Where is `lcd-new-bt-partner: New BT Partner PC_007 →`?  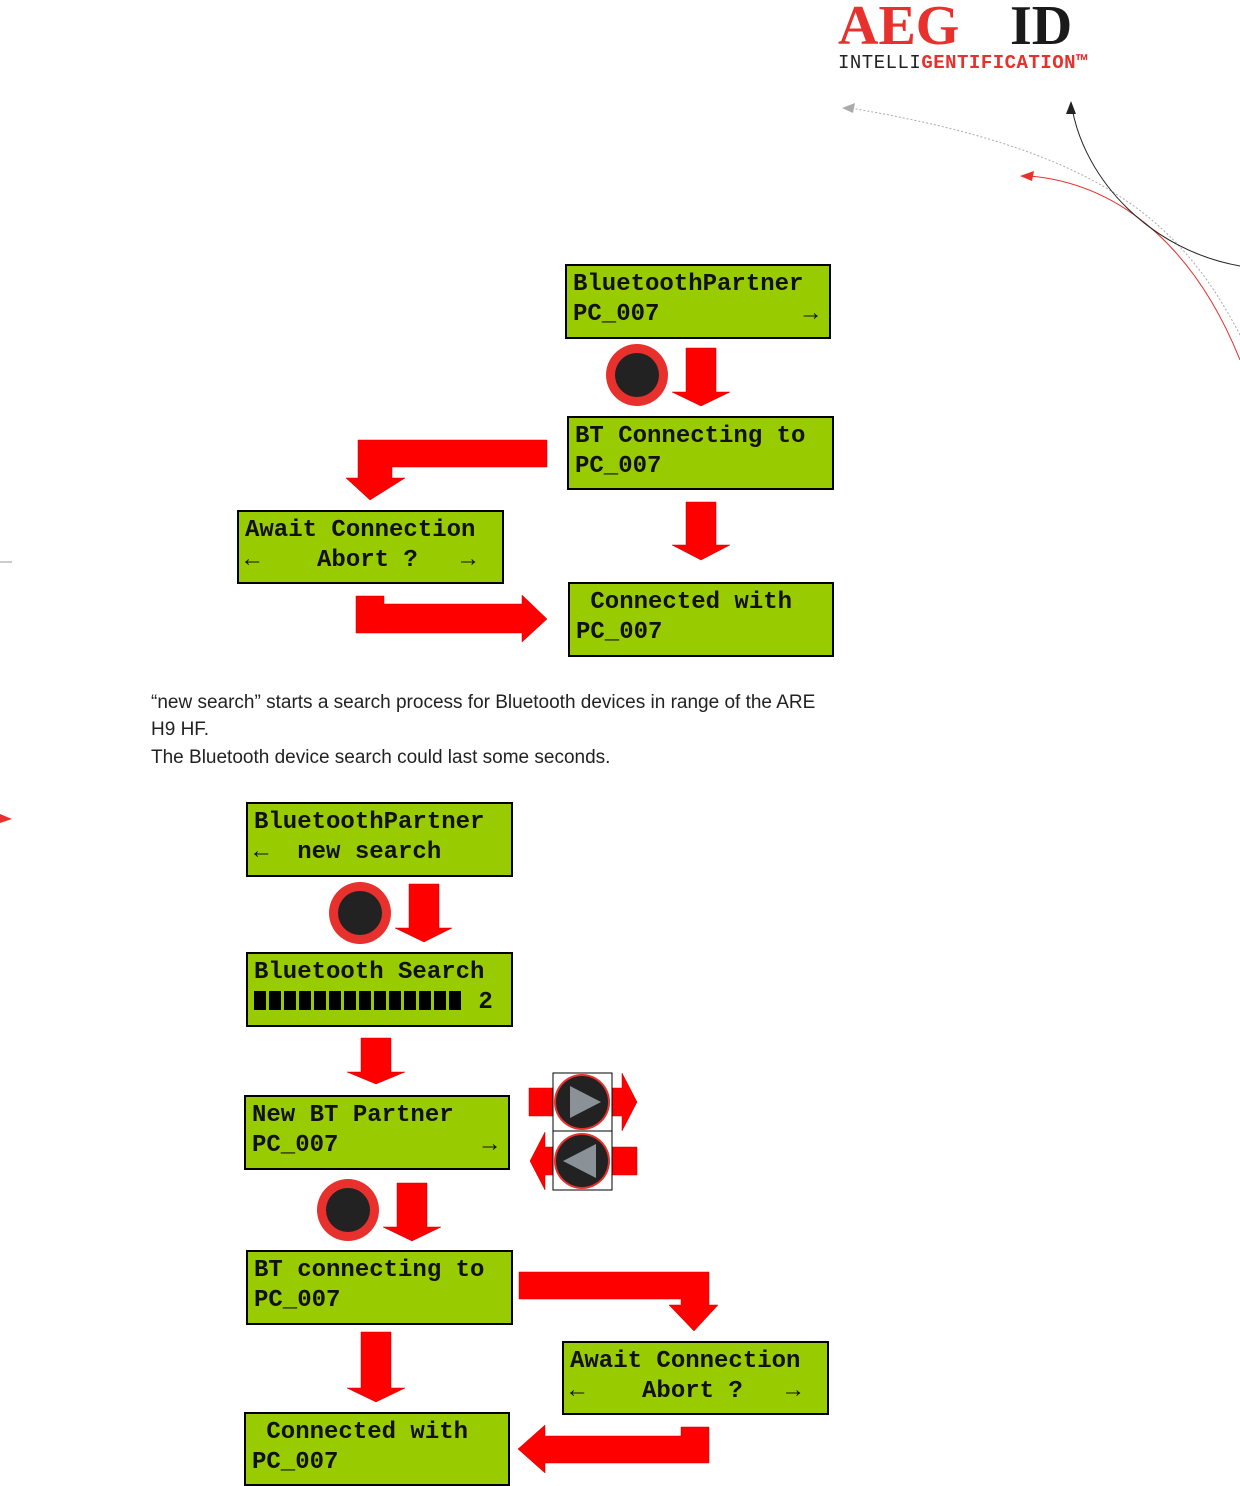
lcd-new-bt-partner: New BT Partner PC_007 → is located at coordinates (377, 1132).